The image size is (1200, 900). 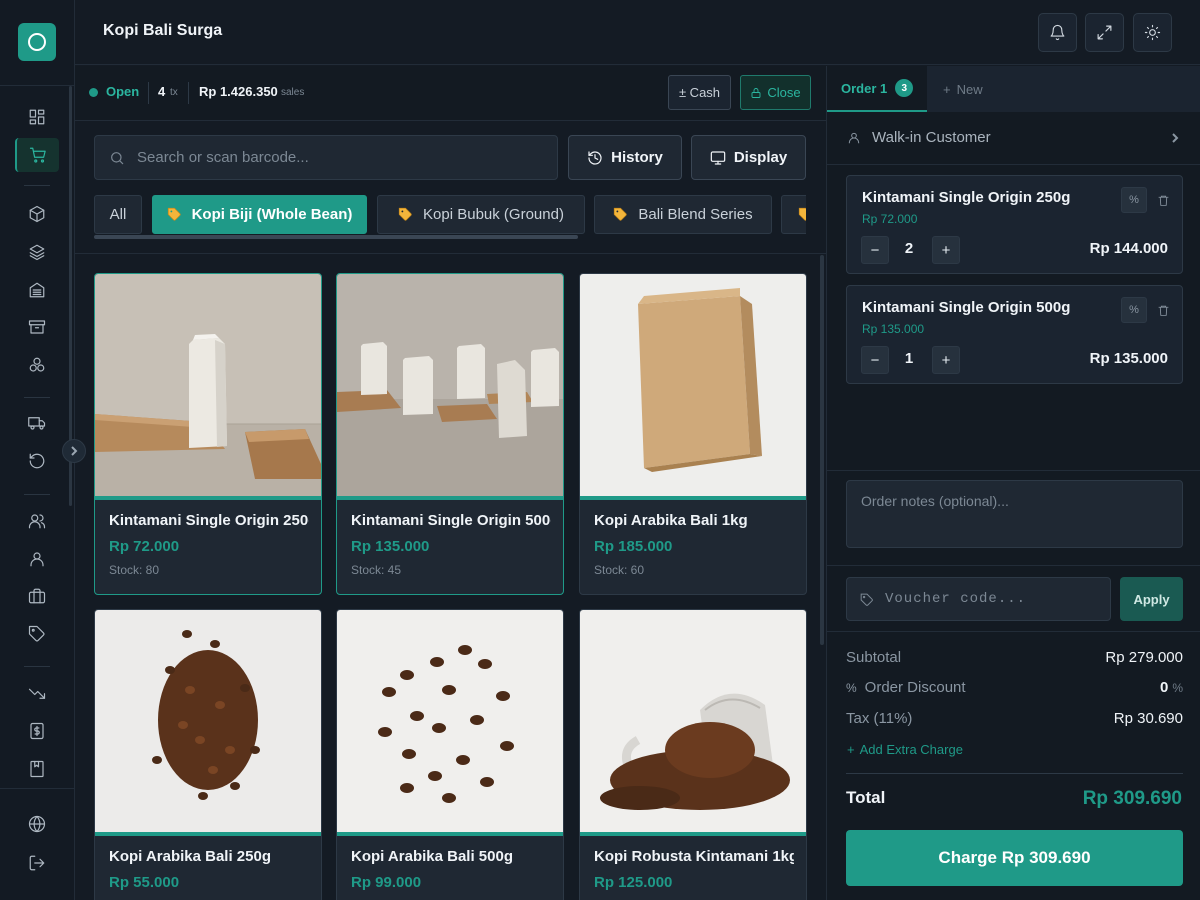 What do you see at coordinates (854, 138) in the screenshot?
I see `user-icon` at bounding box center [854, 138].